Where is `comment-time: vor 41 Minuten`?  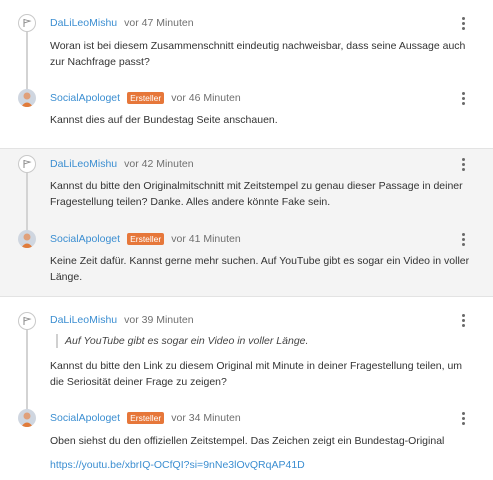 comment-time: vor 41 Minuten is located at coordinates (206, 239).